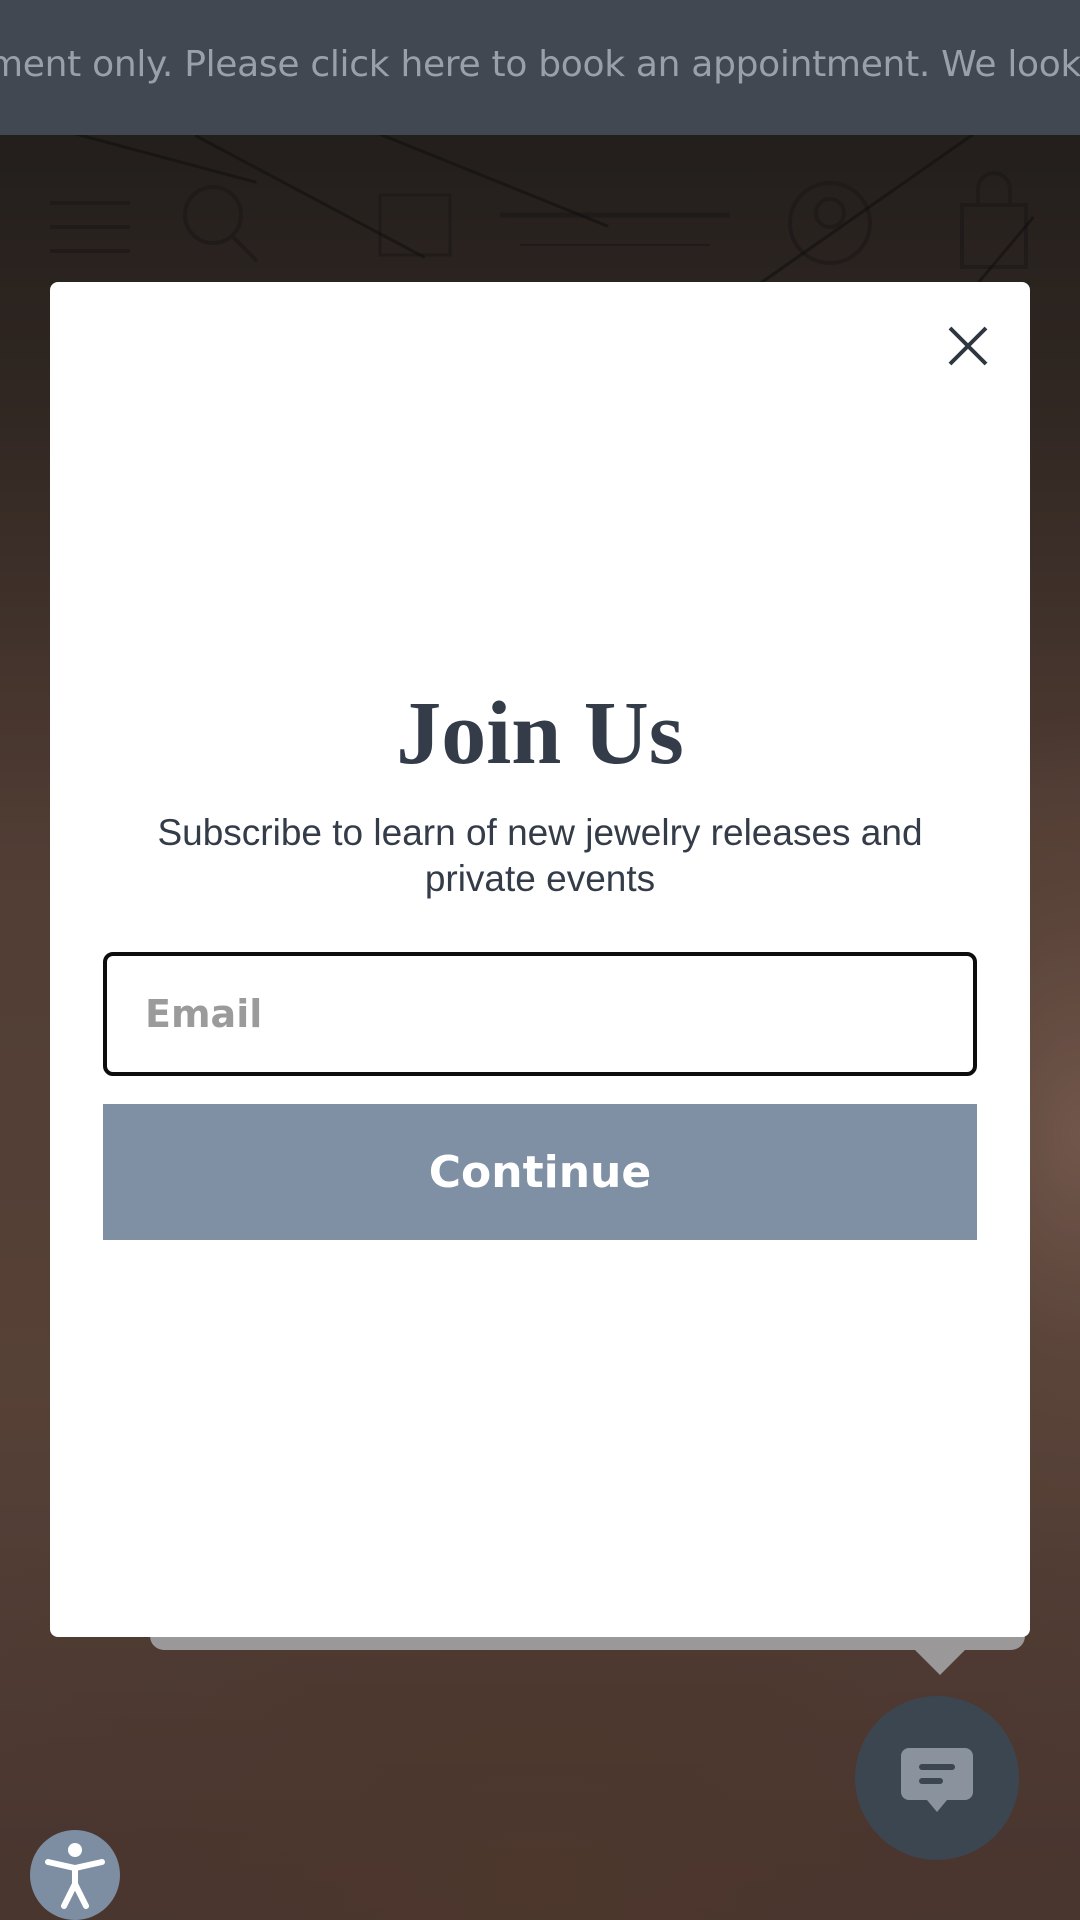 This screenshot has height=1920, width=1080. I want to click on chat-bubble-icon, so click(937, 1780).